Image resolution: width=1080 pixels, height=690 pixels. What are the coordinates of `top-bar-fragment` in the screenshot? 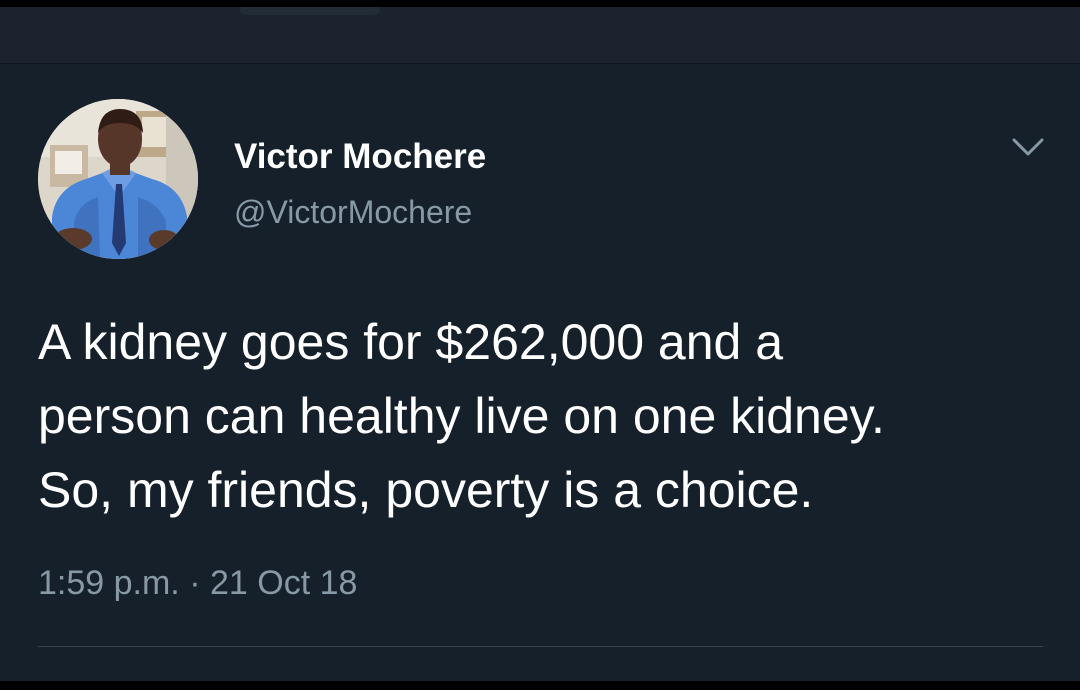 It's located at (310, 11).